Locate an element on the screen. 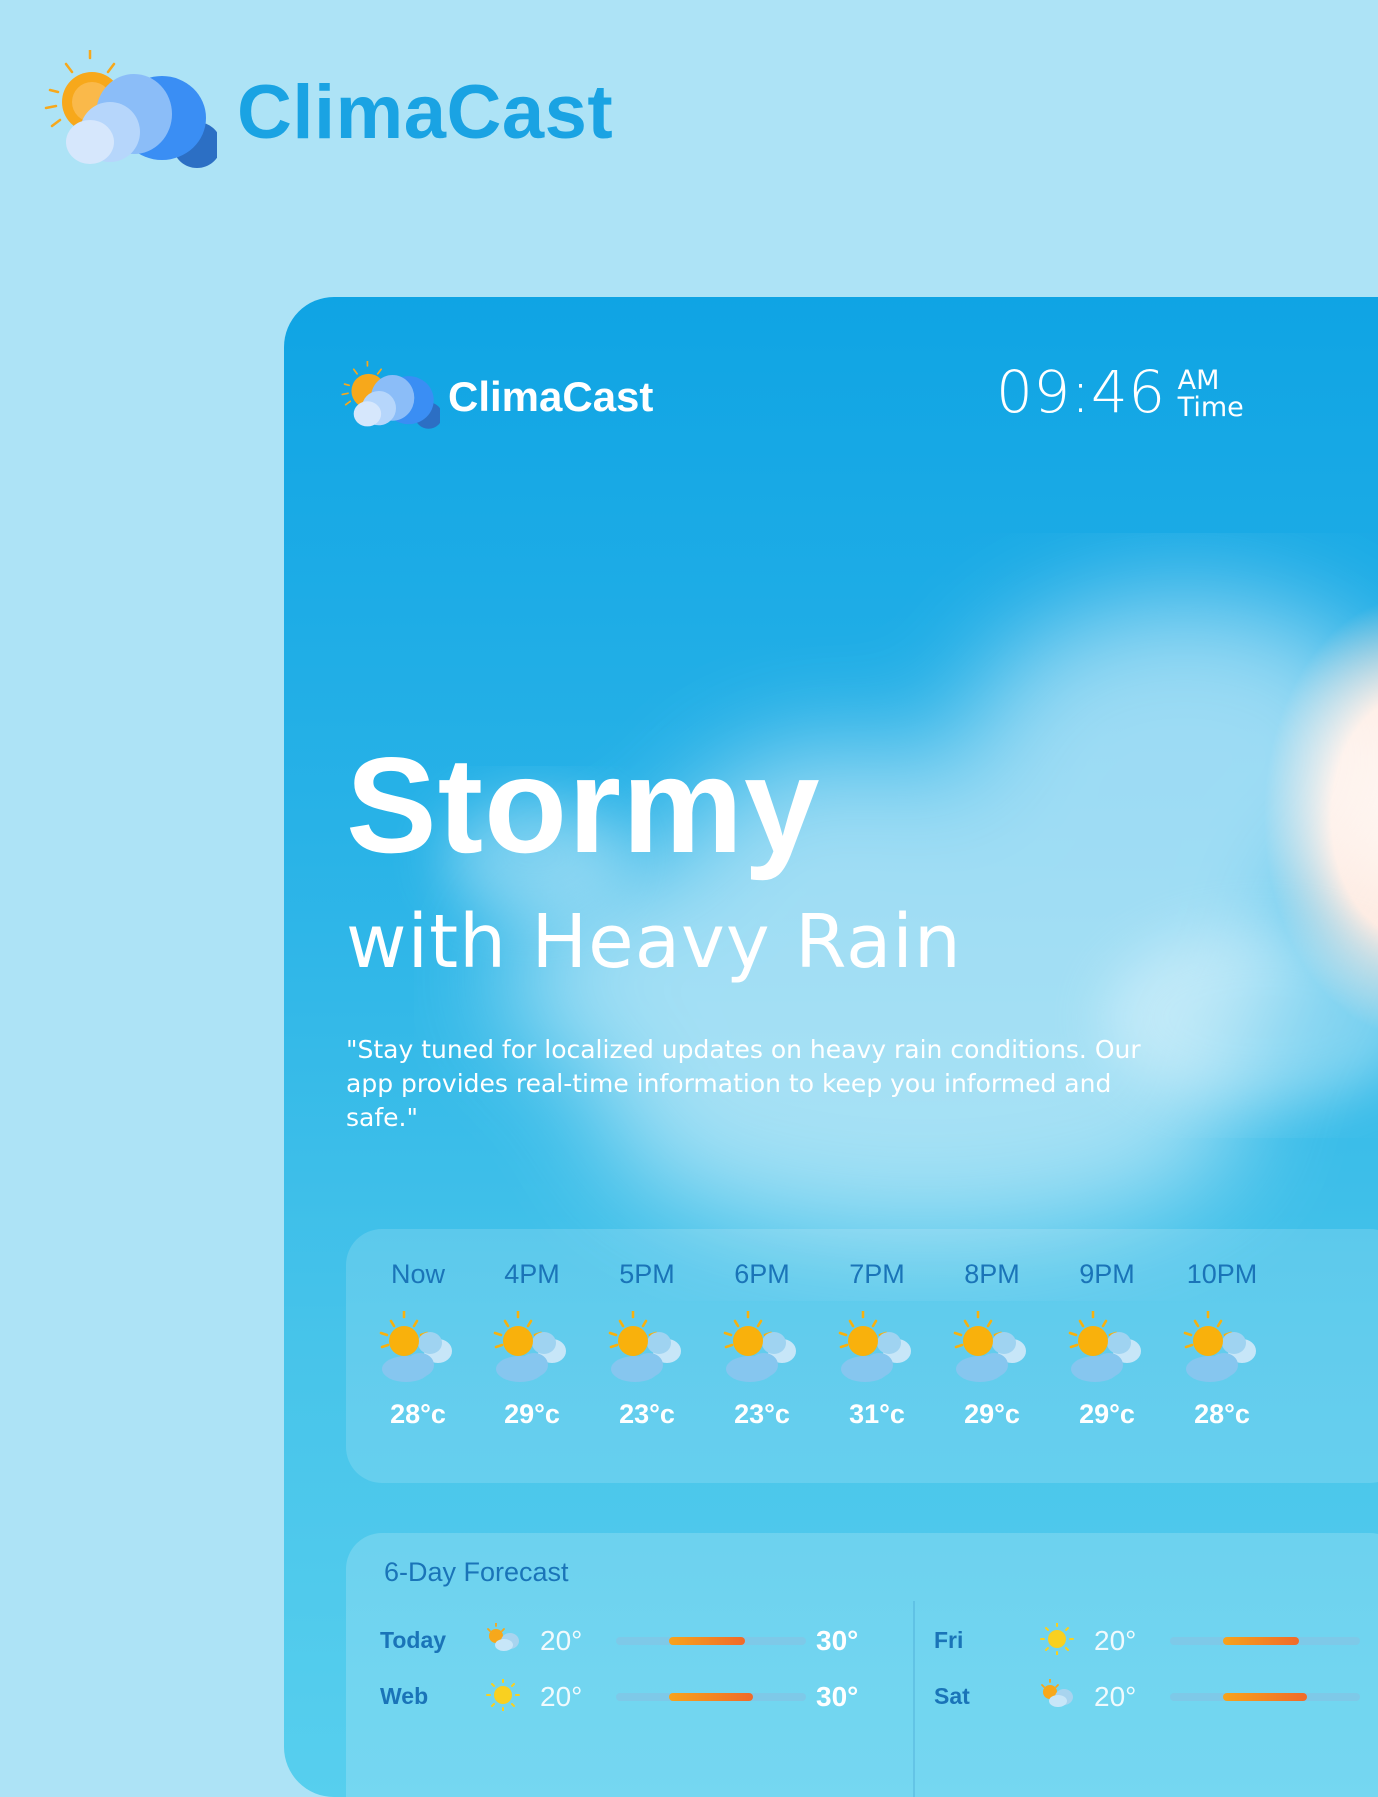 Image resolution: width=1378 pixels, height=1797 pixels. brand-name: ClimaCast is located at coordinates (425, 112).